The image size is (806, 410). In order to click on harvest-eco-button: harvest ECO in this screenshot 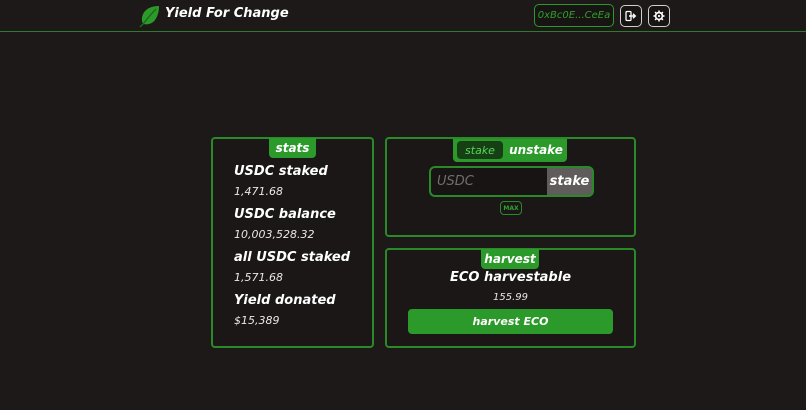, I will do `click(510, 321)`.